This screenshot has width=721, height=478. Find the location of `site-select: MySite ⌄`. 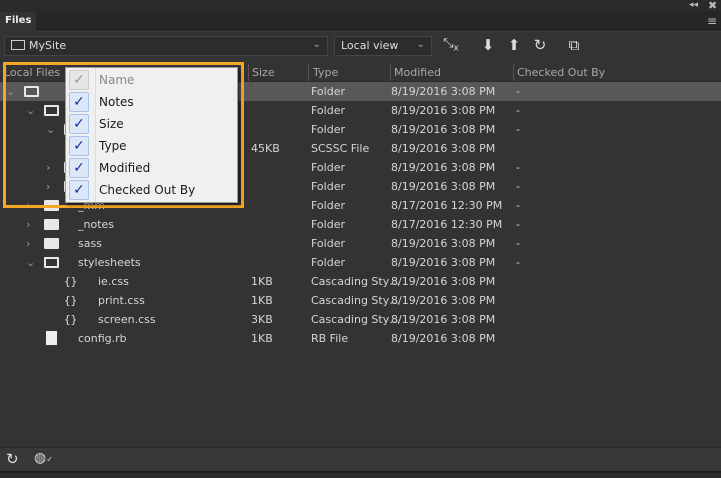

site-select: MySite ⌄ is located at coordinates (166, 46).